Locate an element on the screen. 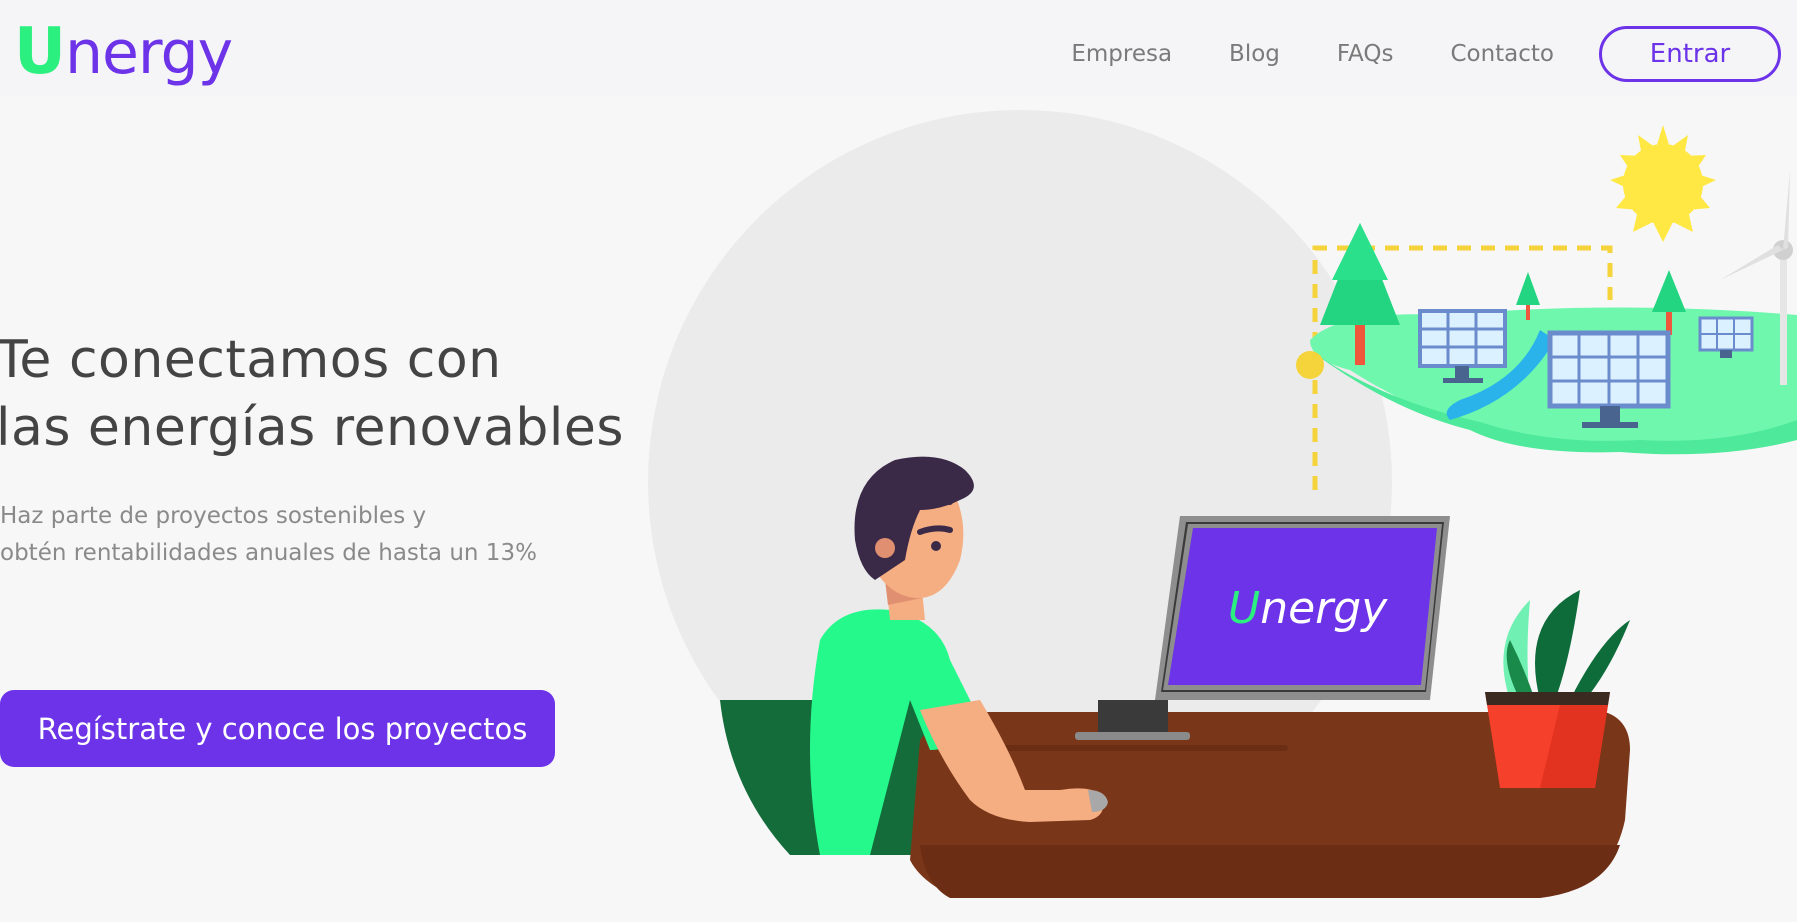  hero-title-line1: Te conectamos con is located at coordinates (251, 360).